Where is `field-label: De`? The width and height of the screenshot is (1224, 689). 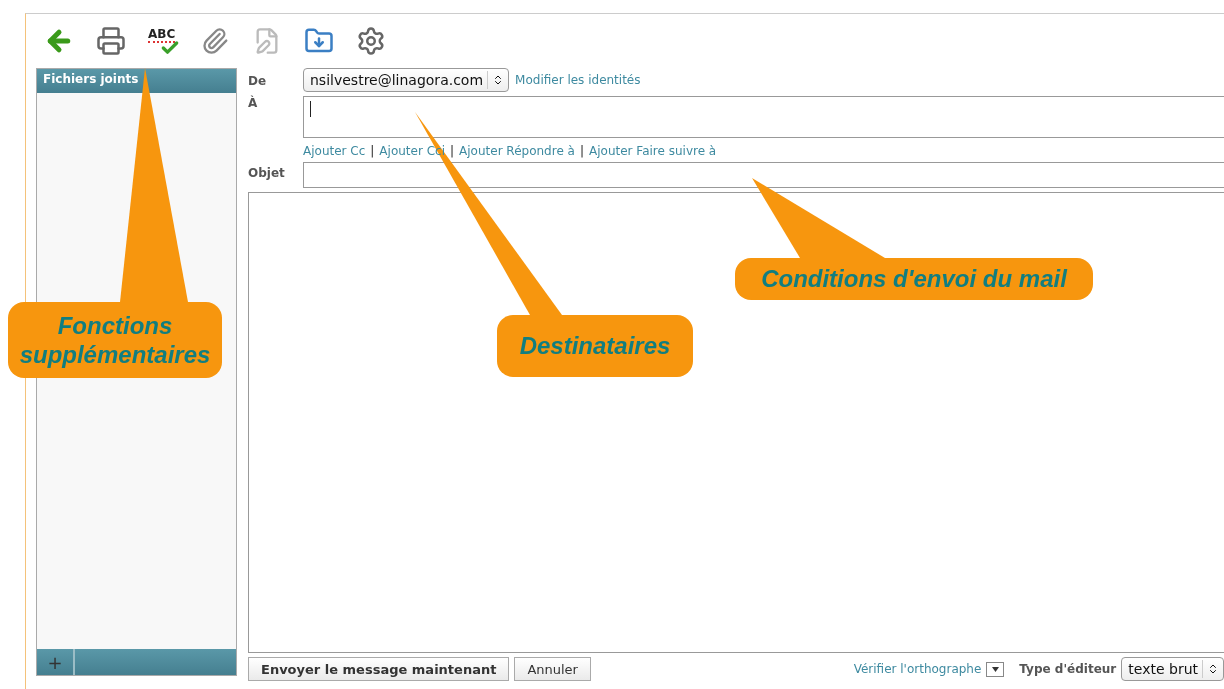 field-label: De is located at coordinates (258, 80).